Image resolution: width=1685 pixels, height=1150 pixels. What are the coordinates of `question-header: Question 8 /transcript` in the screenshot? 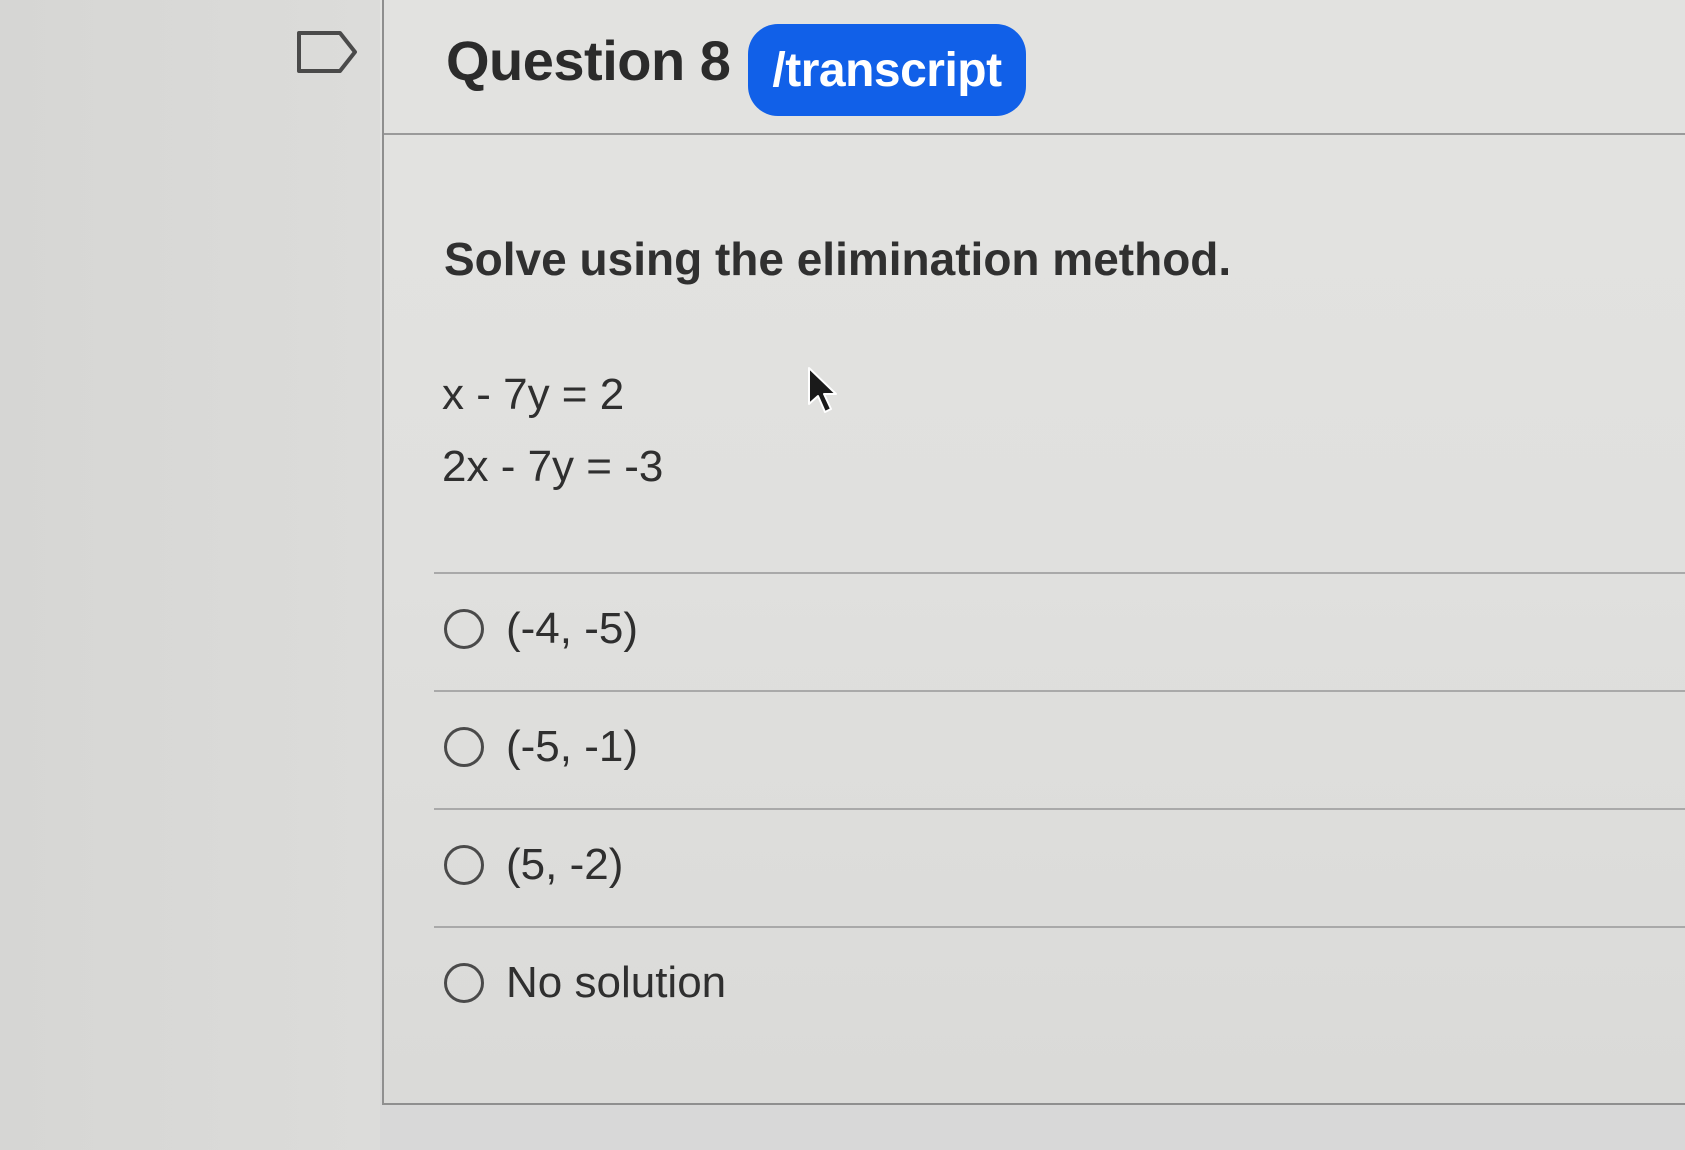 It's located at (1034, 67).